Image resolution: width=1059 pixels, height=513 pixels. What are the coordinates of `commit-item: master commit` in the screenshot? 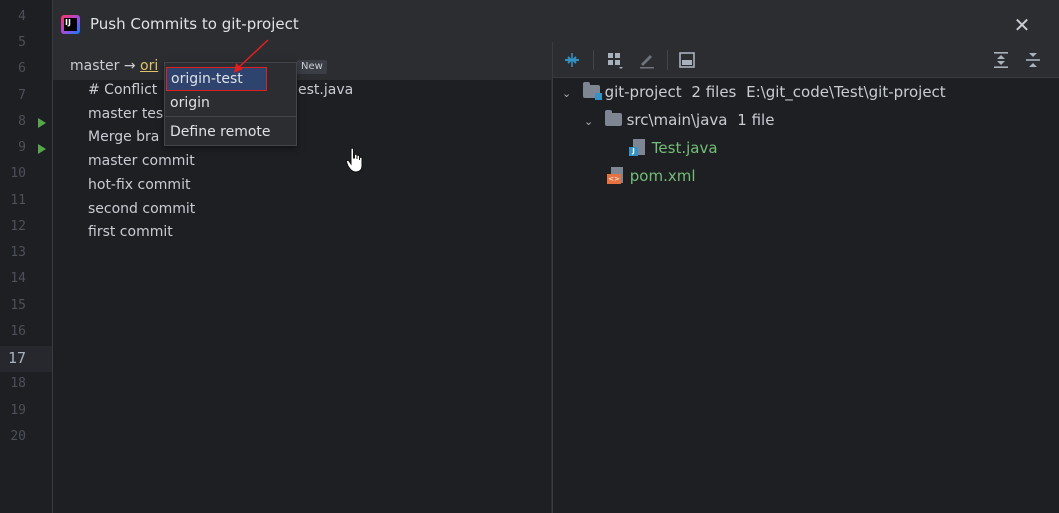 It's located at (141, 161).